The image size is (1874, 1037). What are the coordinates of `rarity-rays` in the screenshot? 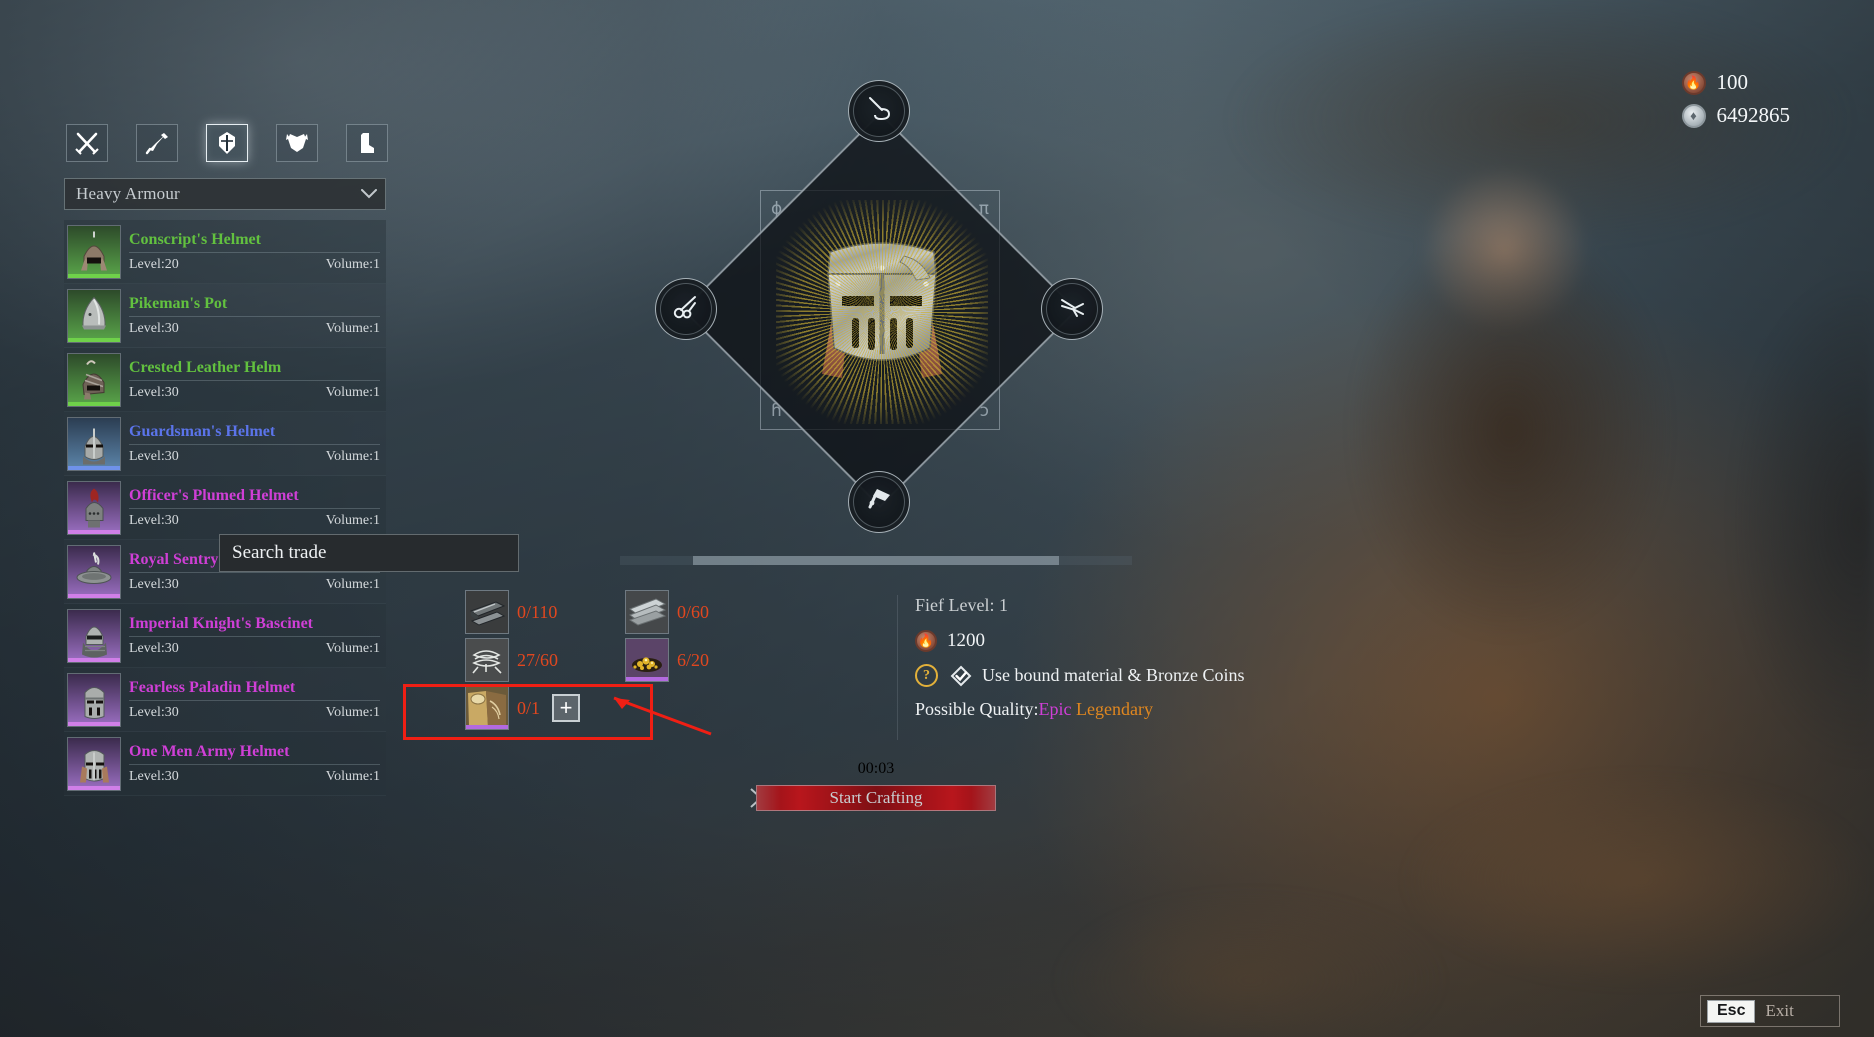 It's located at (882, 312).